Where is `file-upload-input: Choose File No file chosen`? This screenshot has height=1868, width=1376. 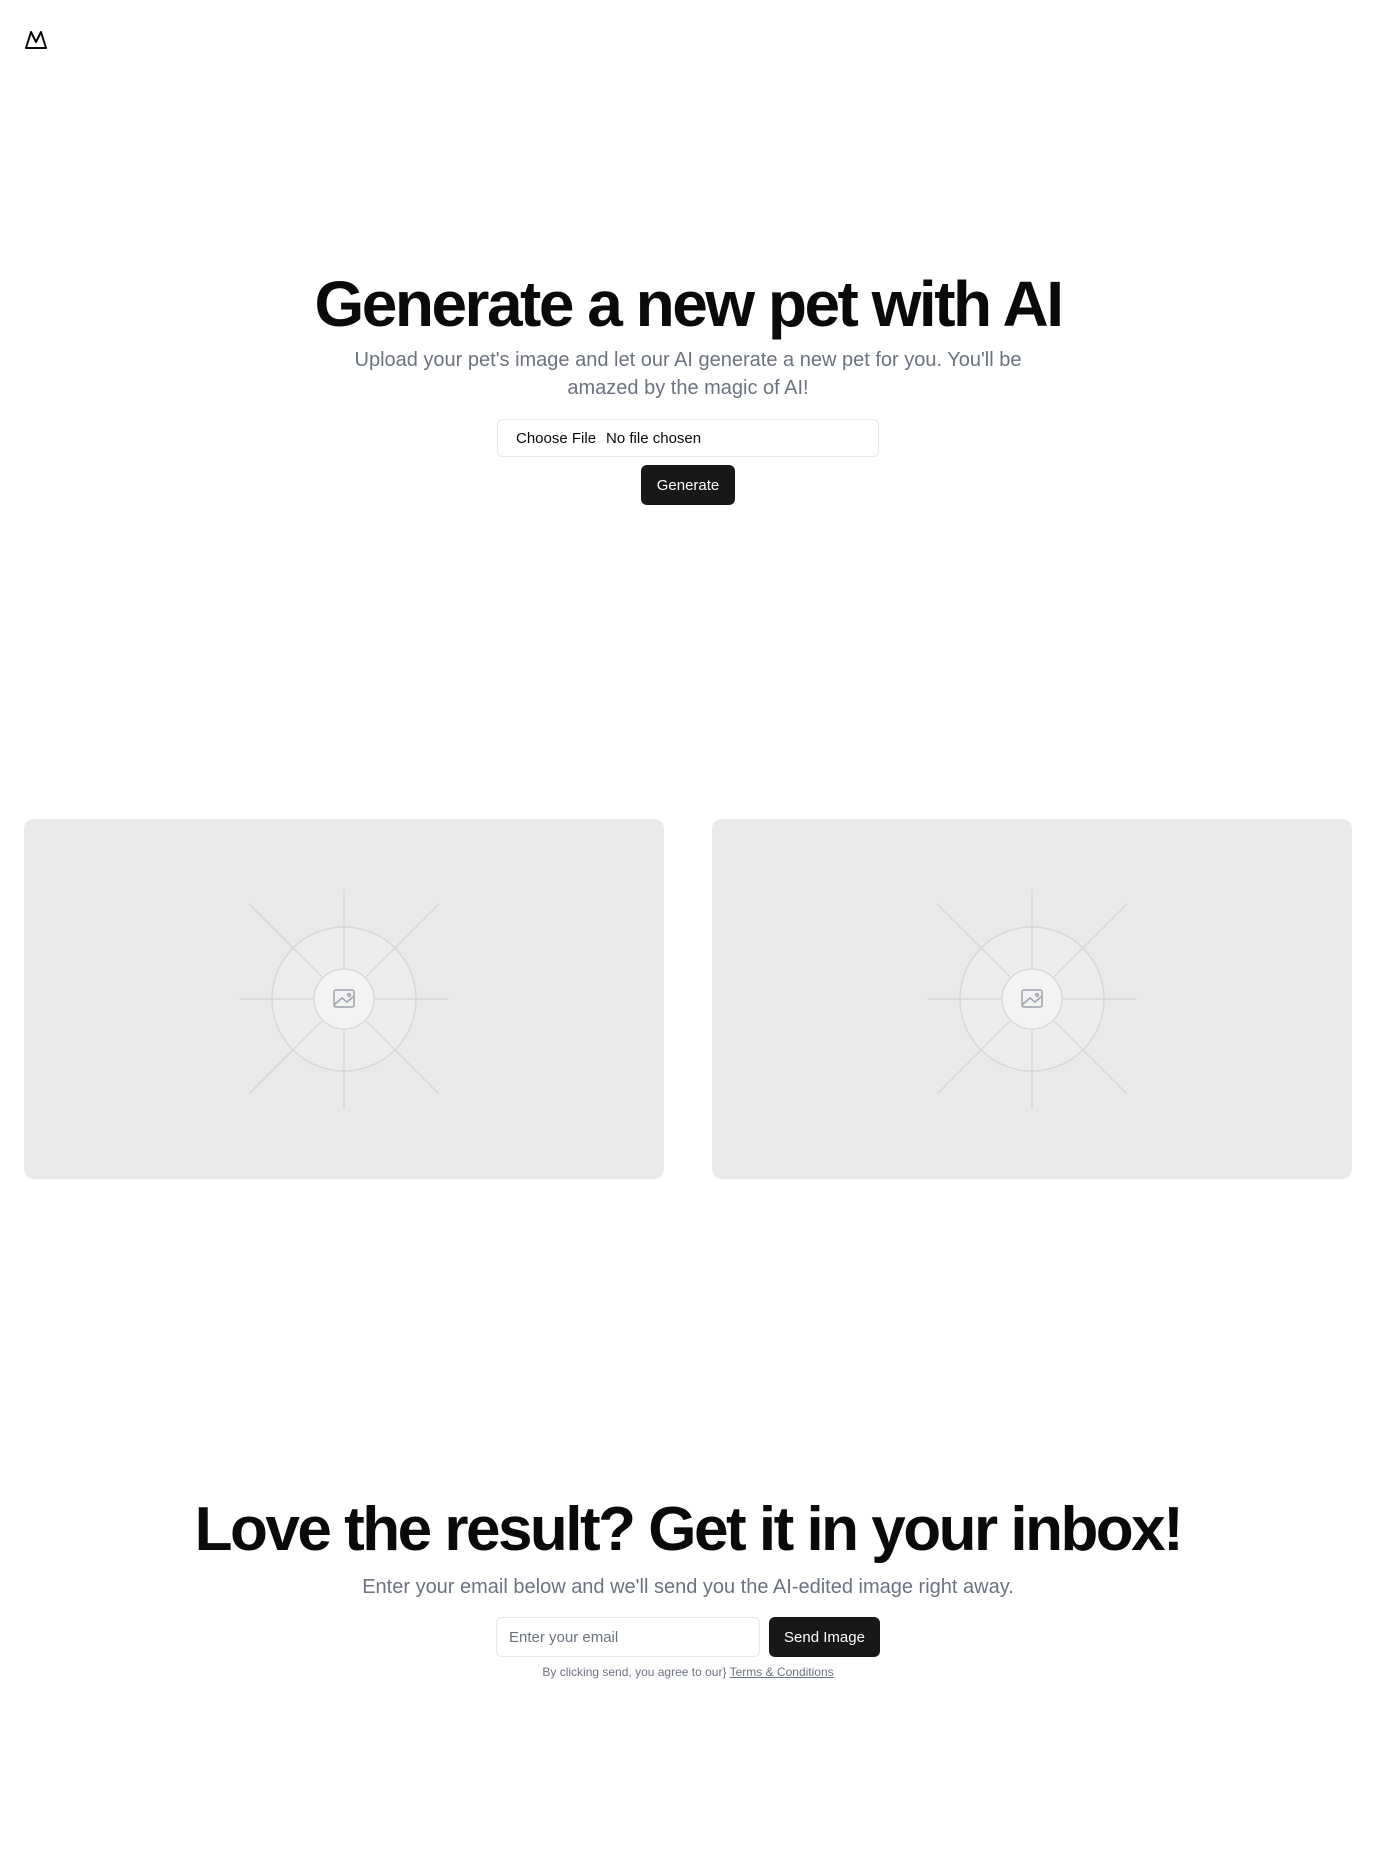 file-upload-input: Choose File No file chosen is located at coordinates (688, 438).